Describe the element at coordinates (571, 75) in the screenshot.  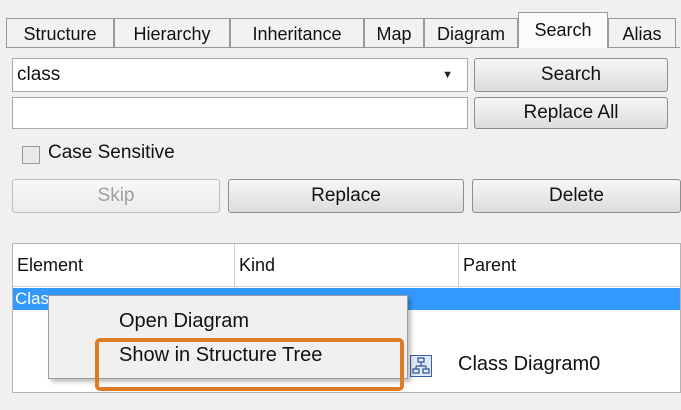
I see `search-button: Search` at that location.